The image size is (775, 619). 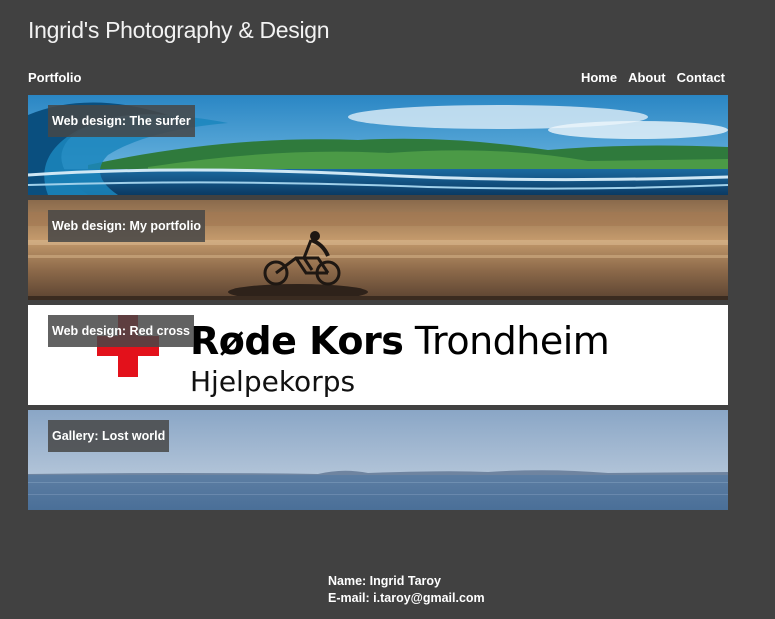 What do you see at coordinates (109, 436) in the screenshot?
I see `portfolio-caption: Gallery: Lost world` at bounding box center [109, 436].